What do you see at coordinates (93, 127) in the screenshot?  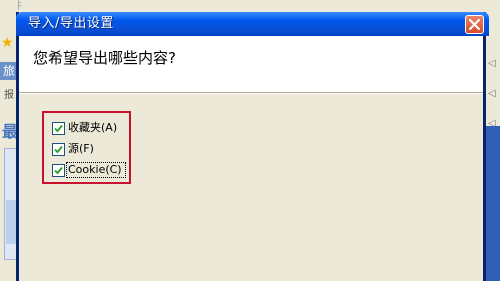 I see `favorites-label: 收藏夹(A)` at bounding box center [93, 127].